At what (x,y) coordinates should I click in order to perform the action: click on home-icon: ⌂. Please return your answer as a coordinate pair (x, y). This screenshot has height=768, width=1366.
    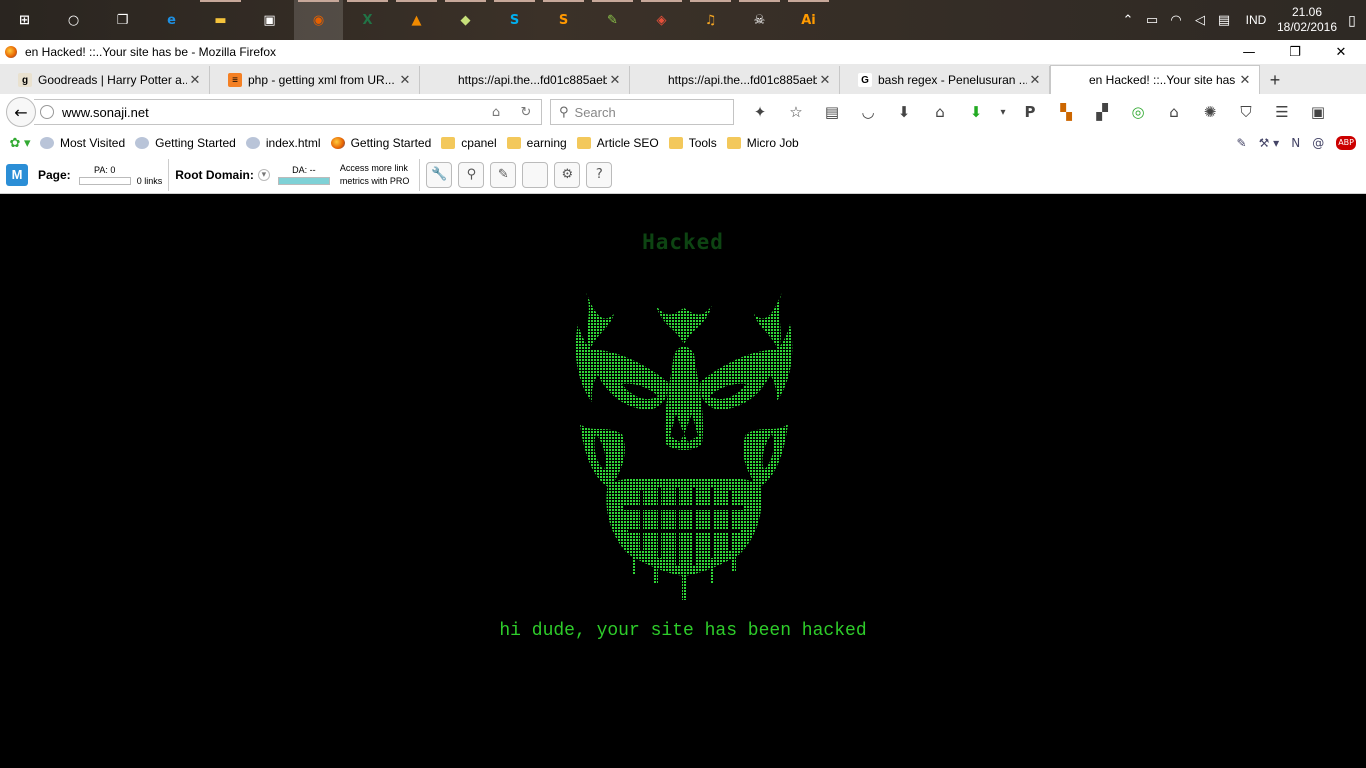
    Looking at the image, I should click on (940, 112).